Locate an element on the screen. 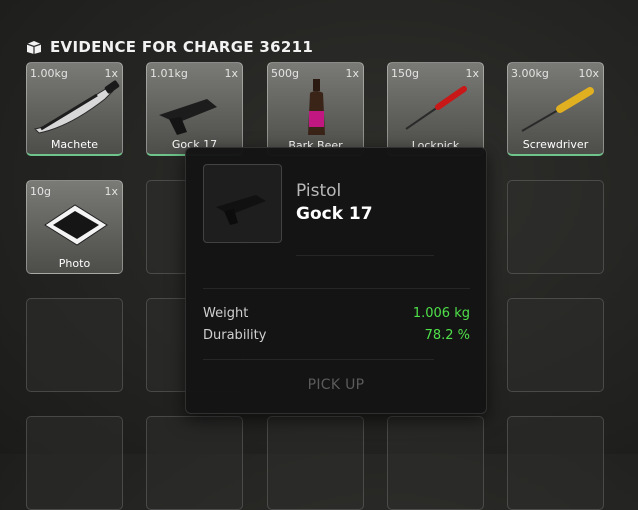  machete-icon is located at coordinates (76, 107).